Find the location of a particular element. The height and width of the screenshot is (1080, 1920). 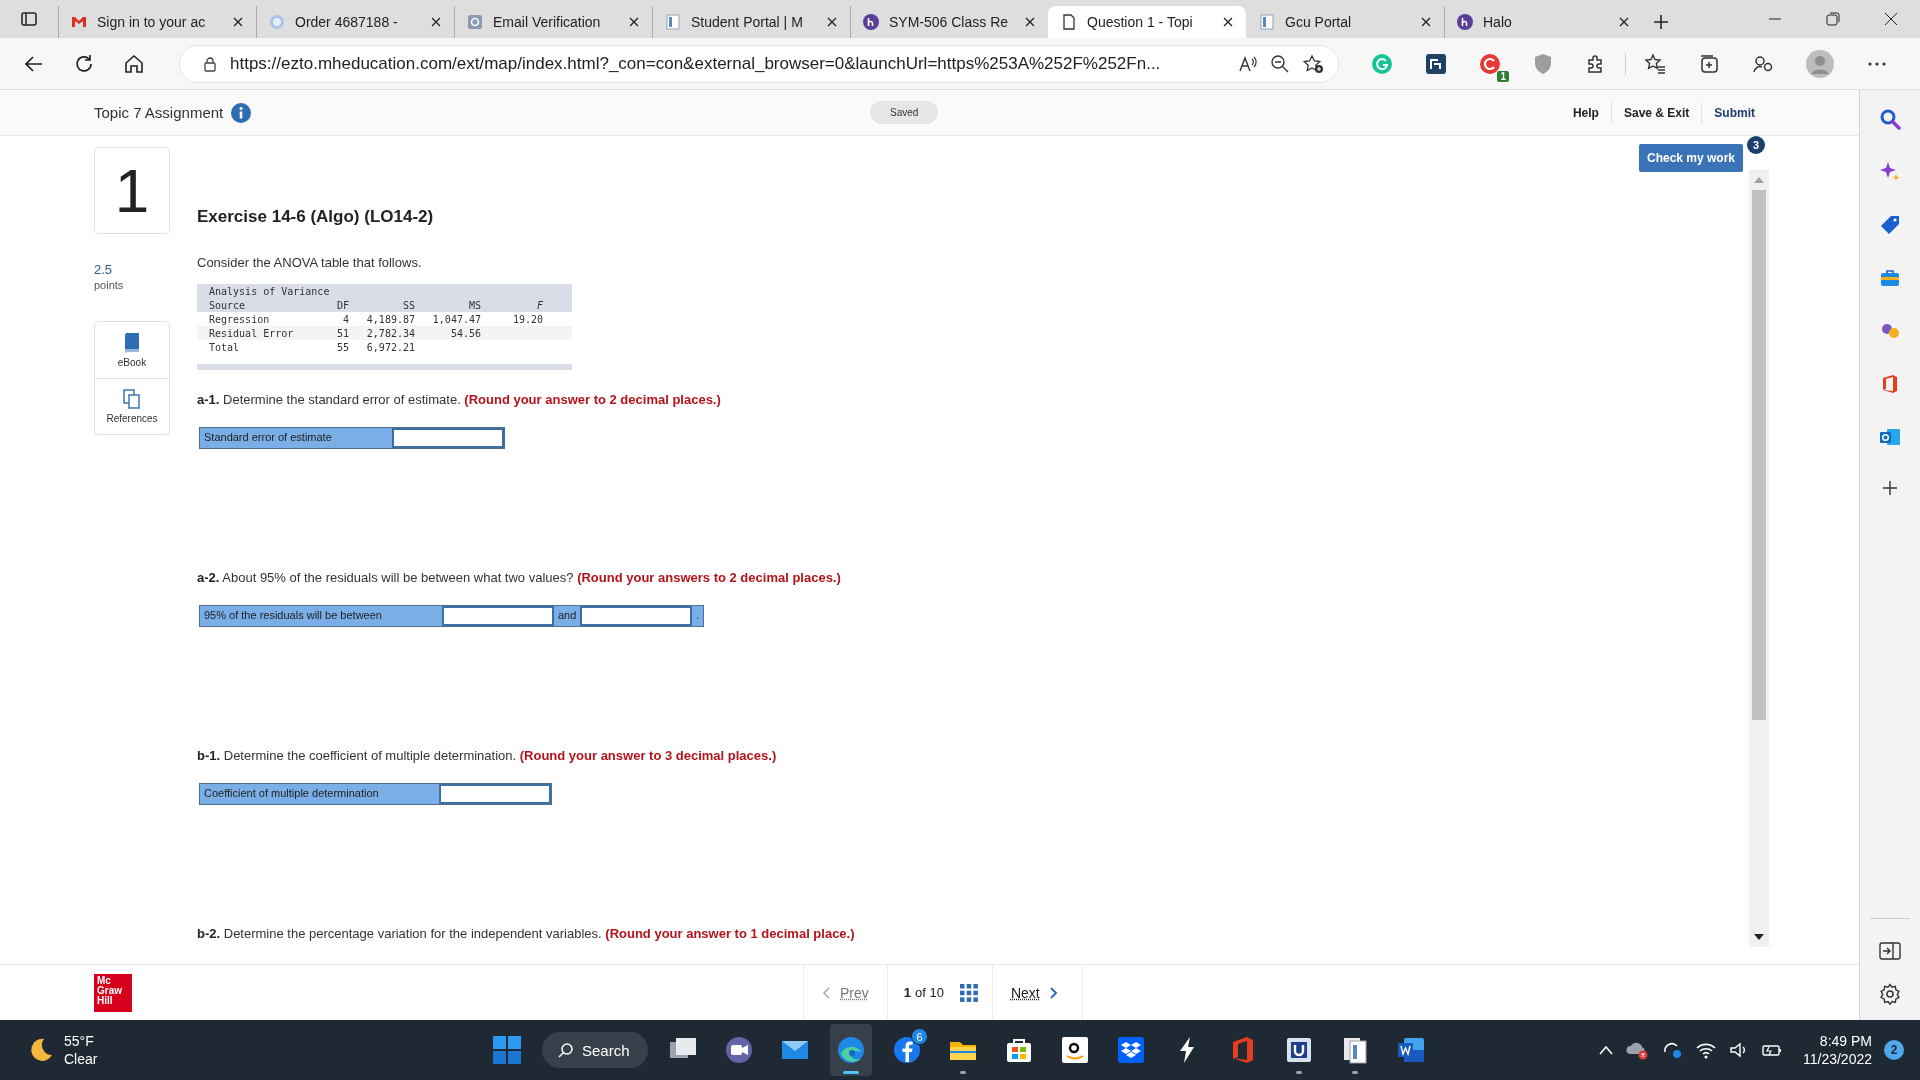

column-header: F is located at coordinates (539, 305).